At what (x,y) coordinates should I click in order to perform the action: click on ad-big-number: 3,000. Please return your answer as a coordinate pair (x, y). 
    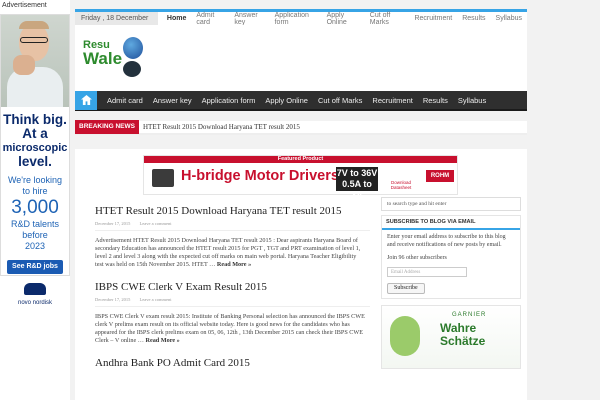
    Looking at the image, I should click on (35, 207).